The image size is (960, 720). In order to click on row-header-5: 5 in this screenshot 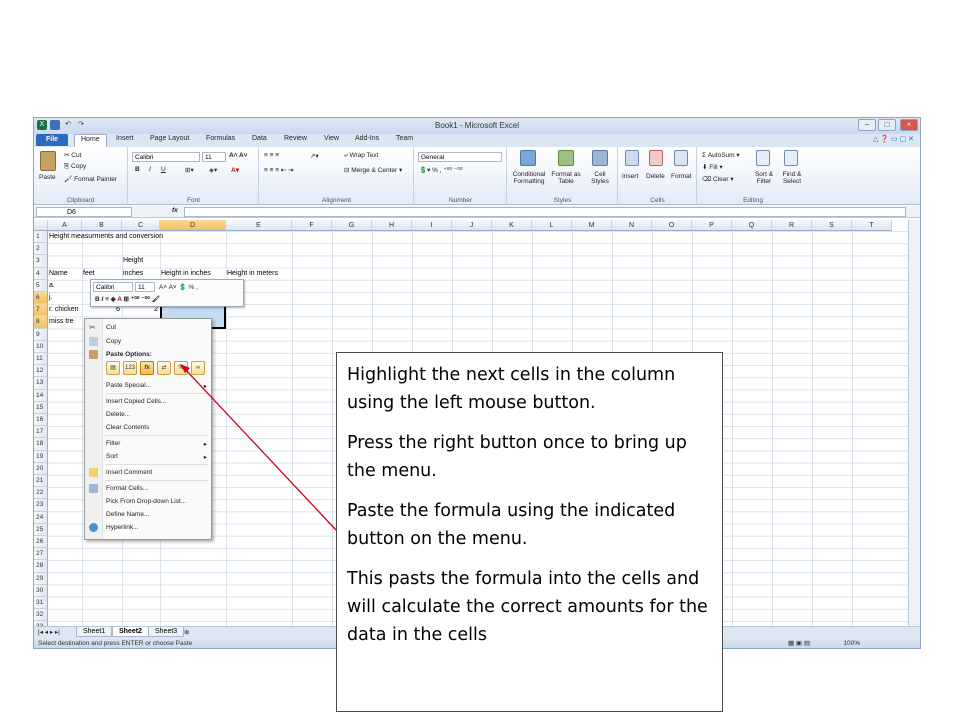, I will do `click(41, 285)`.